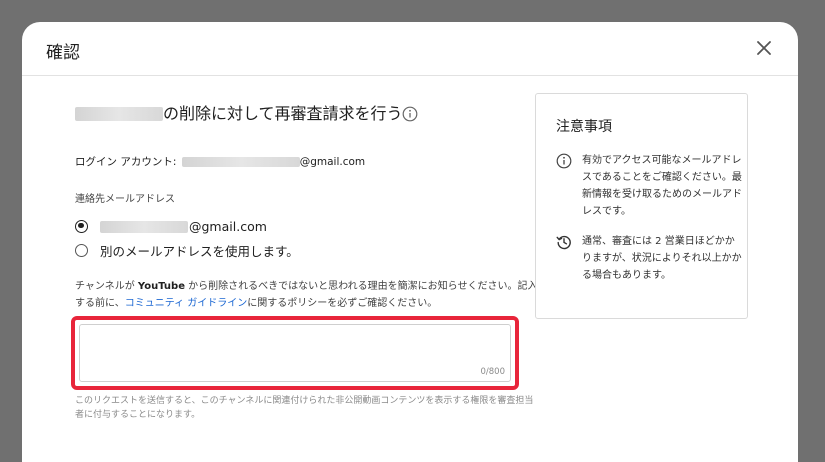 This screenshot has height=462, width=825. I want to click on textarea-highlight: 0/800, so click(295, 353).